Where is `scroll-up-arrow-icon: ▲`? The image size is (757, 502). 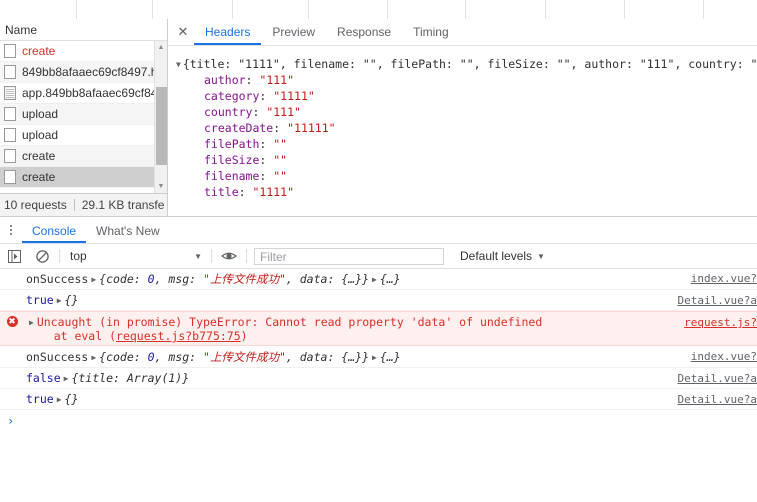
scroll-up-arrow-icon: ▲ is located at coordinates (161, 47).